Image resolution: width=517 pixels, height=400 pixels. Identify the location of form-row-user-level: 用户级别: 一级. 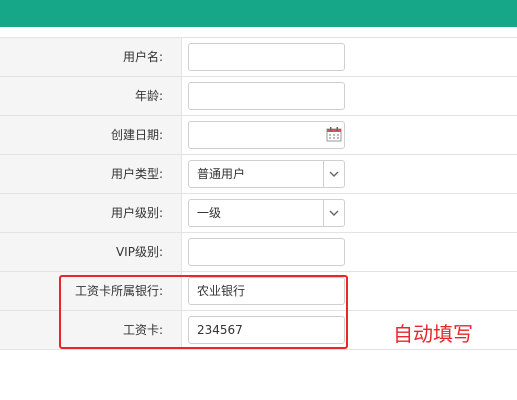
(258, 213).